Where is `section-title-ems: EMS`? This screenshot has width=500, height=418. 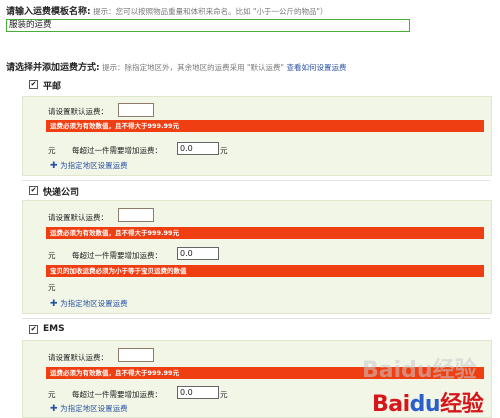 section-title-ems: EMS is located at coordinates (54, 329).